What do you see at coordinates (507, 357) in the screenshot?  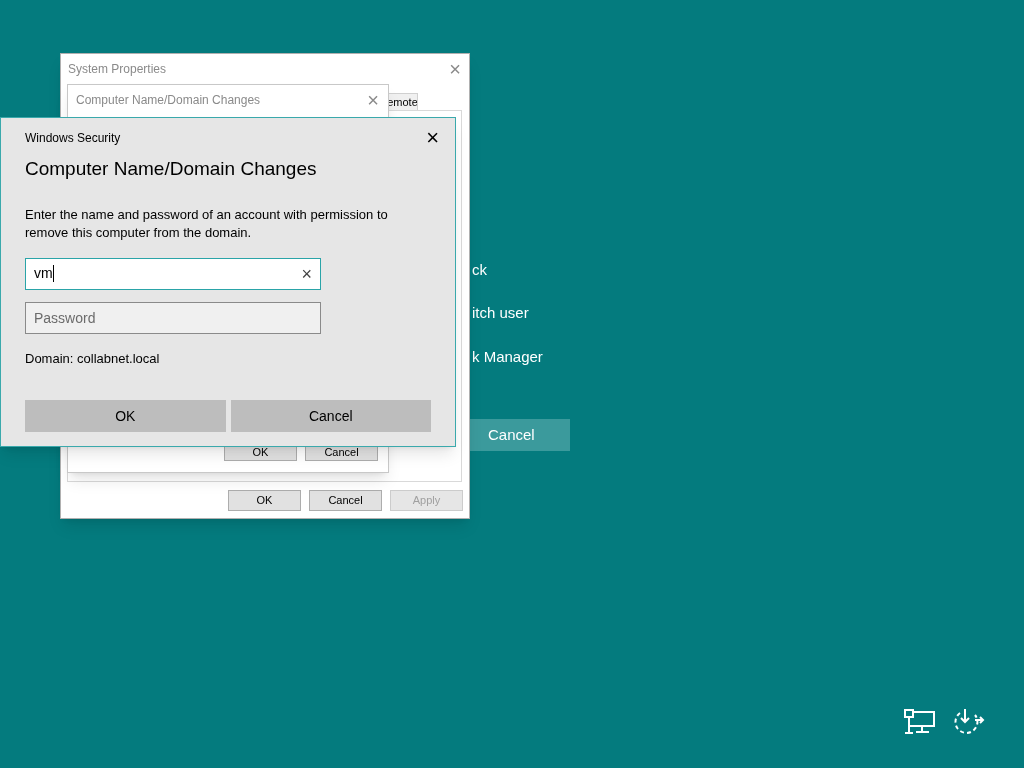 I see `menu-item: k Manager` at bounding box center [507, 357].